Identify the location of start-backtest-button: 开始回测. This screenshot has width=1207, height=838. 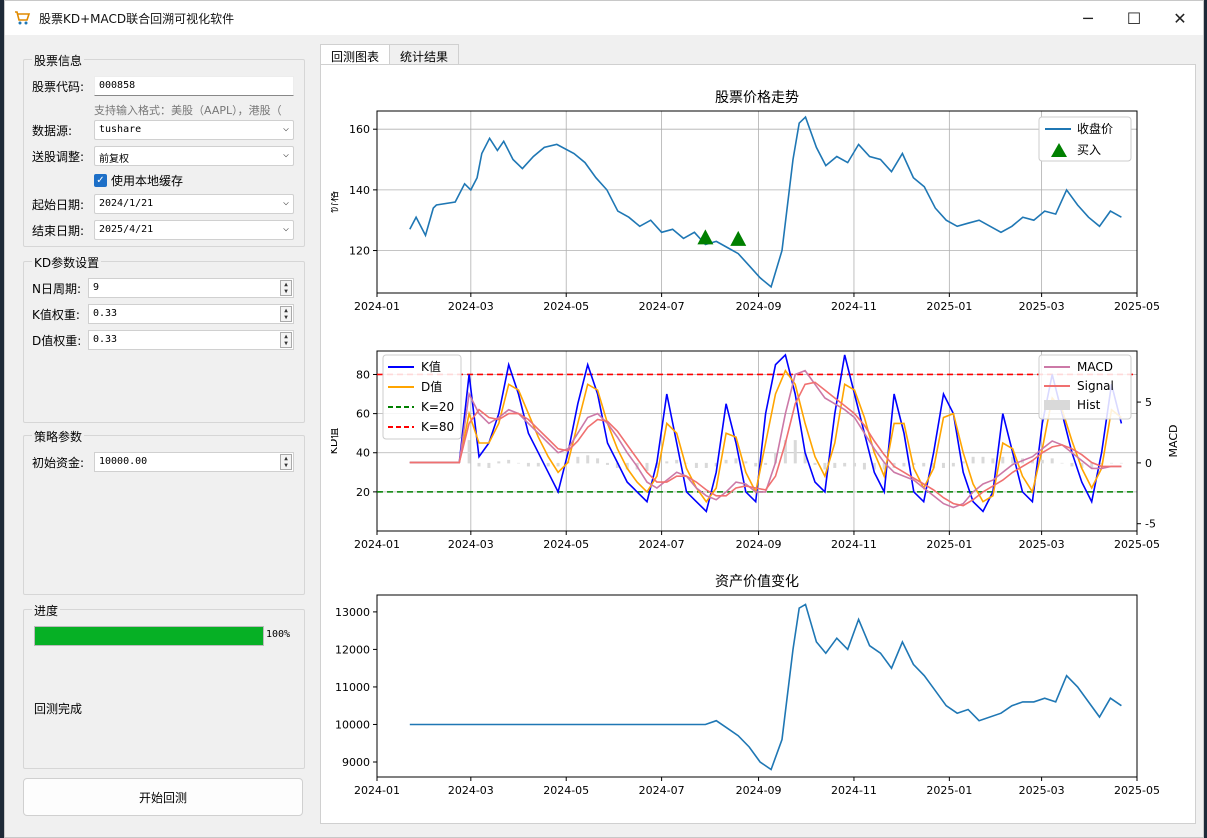
(163, 797).